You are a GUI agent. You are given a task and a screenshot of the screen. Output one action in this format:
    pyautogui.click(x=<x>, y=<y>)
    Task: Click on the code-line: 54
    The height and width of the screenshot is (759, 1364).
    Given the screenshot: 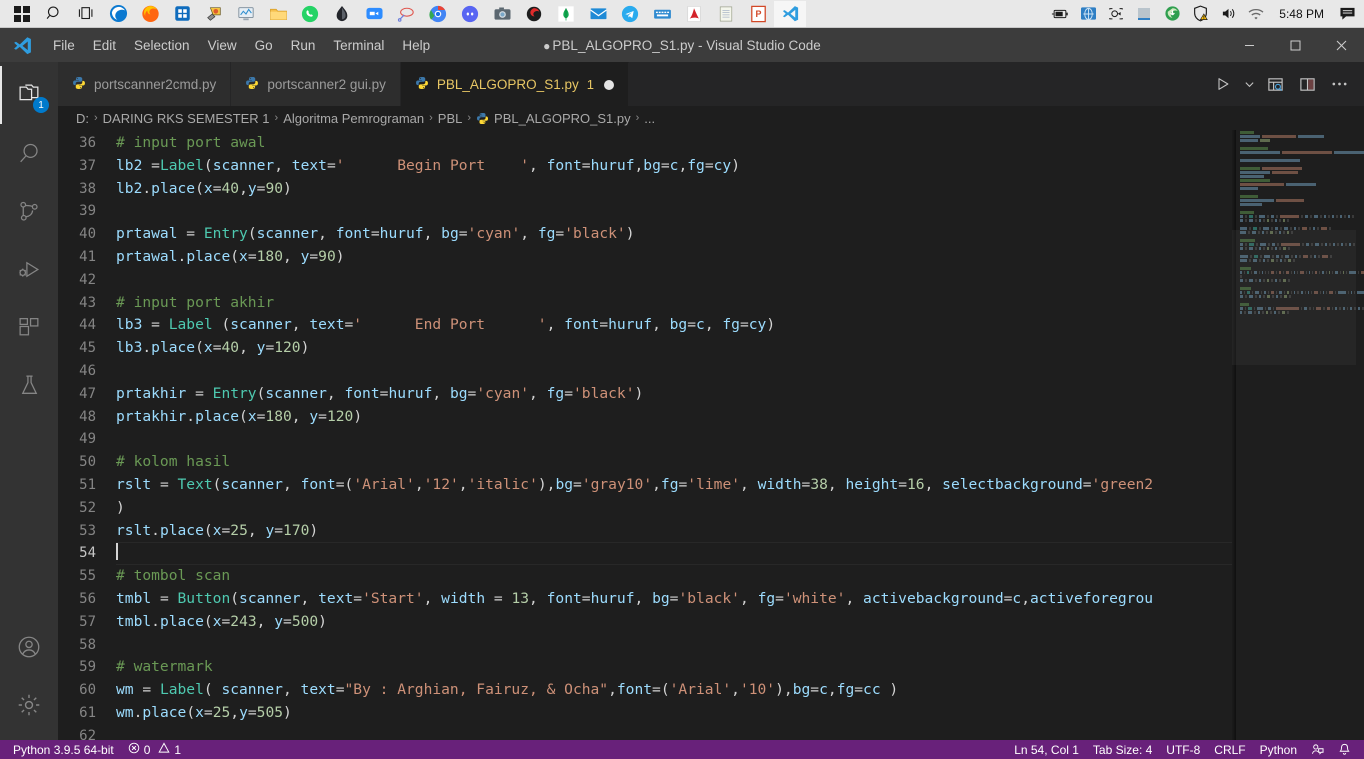 What is the action you would take?
    pyautogui.click(x=645, y=553)
    